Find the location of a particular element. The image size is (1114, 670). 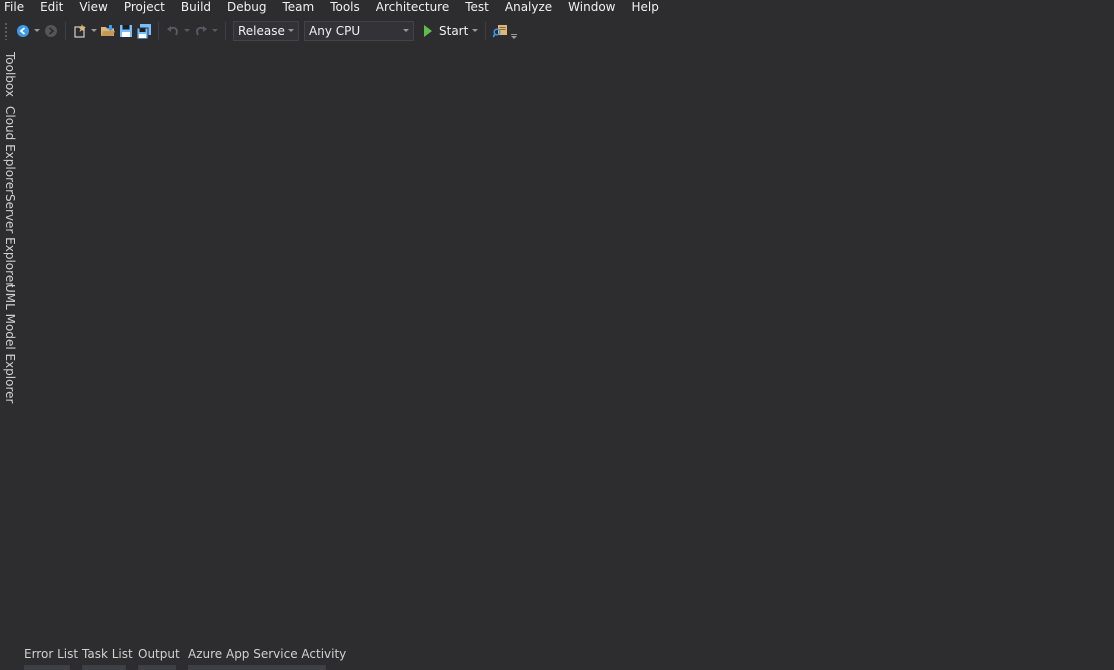

azure-app-service-activity-tab: Azure App Service Activity is located at coordinates (267, 654).